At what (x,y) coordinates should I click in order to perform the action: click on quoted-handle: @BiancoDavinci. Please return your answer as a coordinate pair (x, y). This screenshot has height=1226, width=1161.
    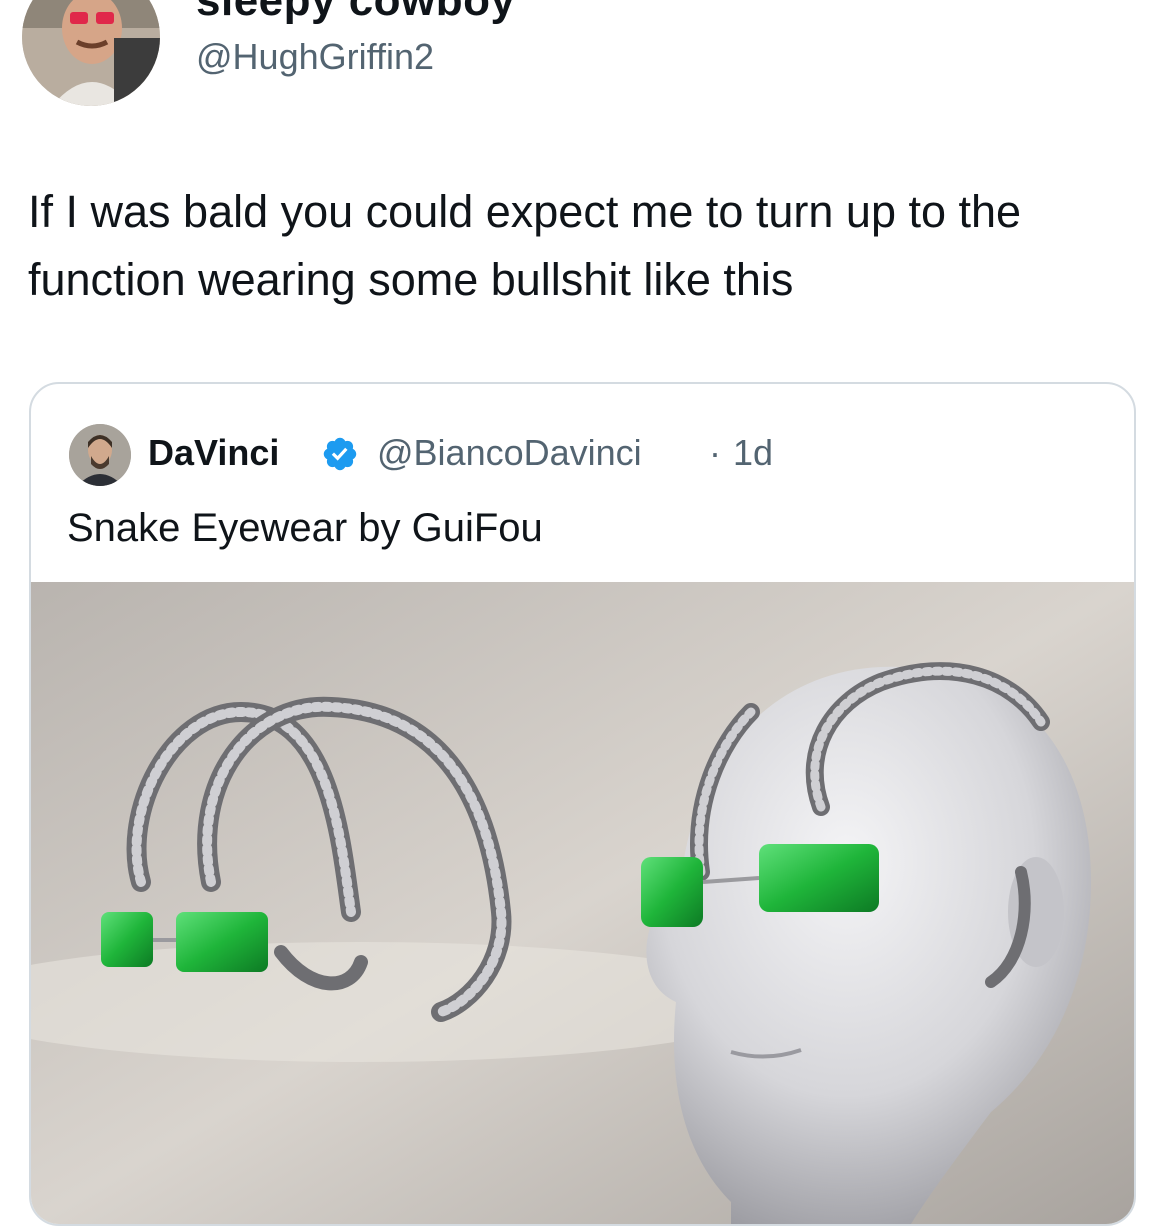
    Looking at the image, I should click on (509, 453).